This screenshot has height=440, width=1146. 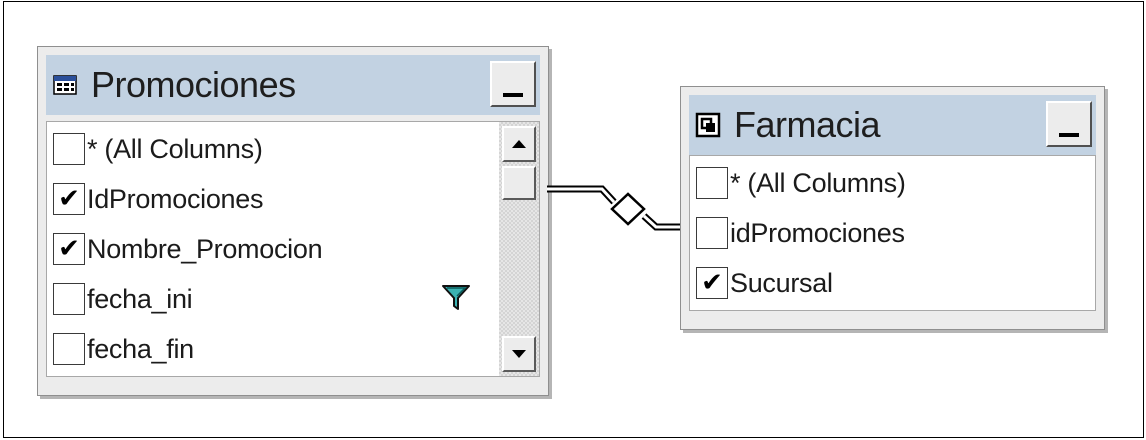 What do you see at coordinates (175, 198) in the screenshot?
I see `column-label: IdPromociones` at bounding box center [175, 198].